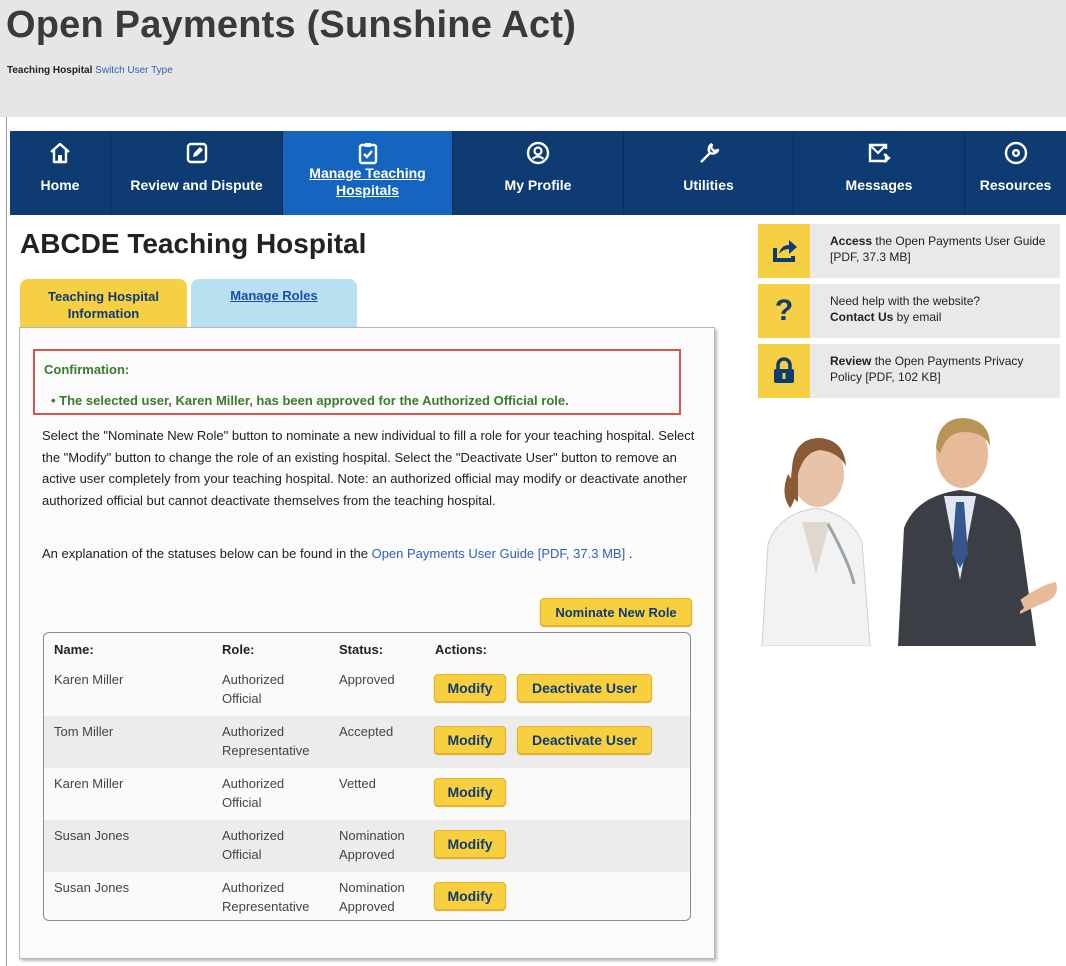  I want to click on nav-item-my-profile: My Profile, so click(538, 173).